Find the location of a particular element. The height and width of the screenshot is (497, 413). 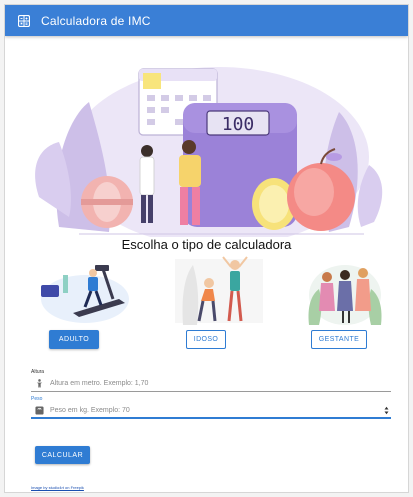

calculator-icon is located at coordinates (24, 20).